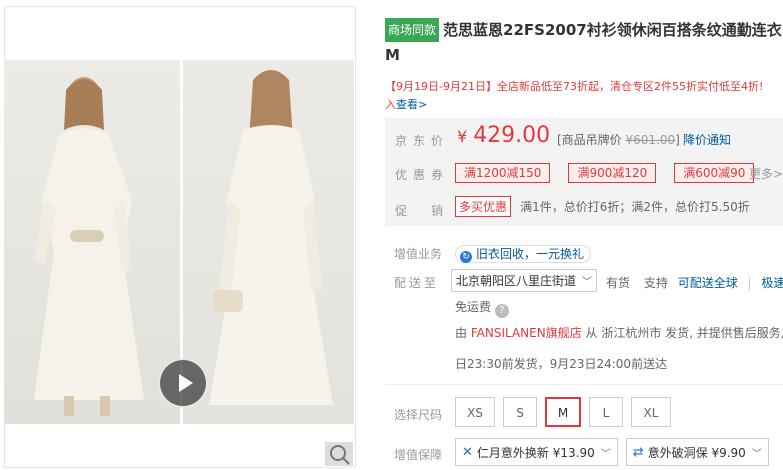  Describe the element at coordinates (530, 254) in the screenshot. I see `recycle-text: 旧衣回收，一元换礼` at that location.